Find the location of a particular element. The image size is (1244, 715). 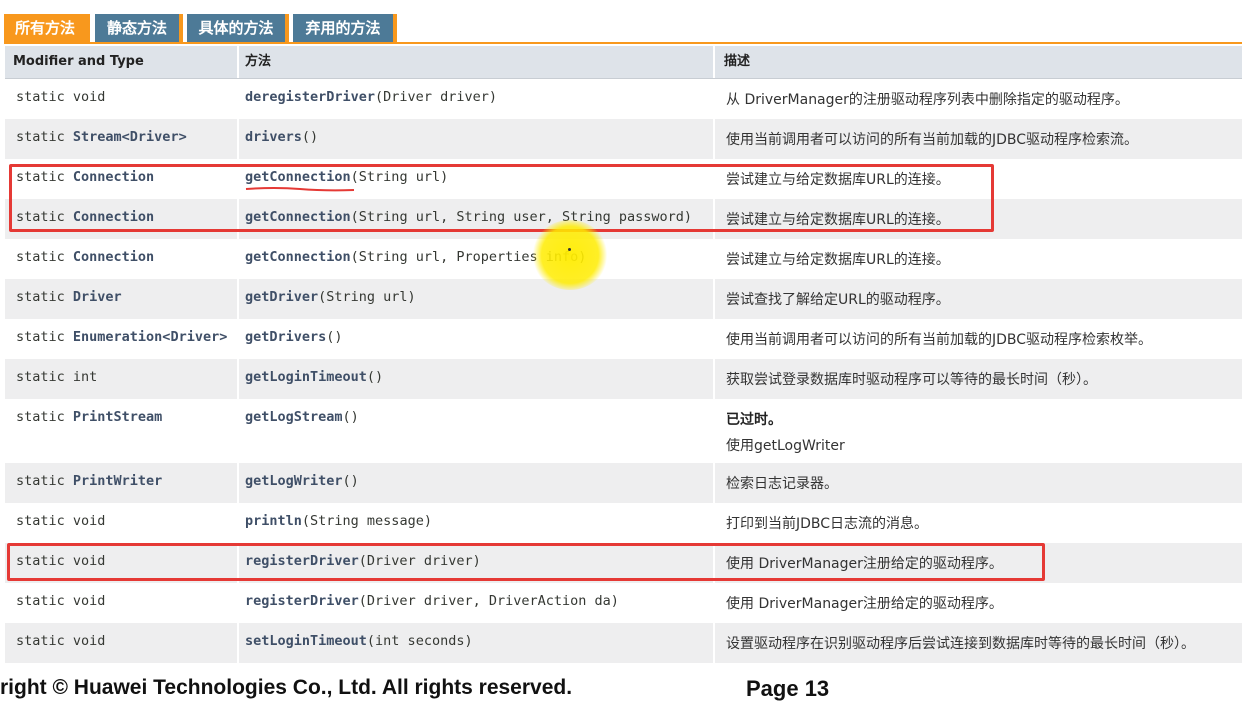

method-cell: getLogWriter() is located at coordinates (475, 483).